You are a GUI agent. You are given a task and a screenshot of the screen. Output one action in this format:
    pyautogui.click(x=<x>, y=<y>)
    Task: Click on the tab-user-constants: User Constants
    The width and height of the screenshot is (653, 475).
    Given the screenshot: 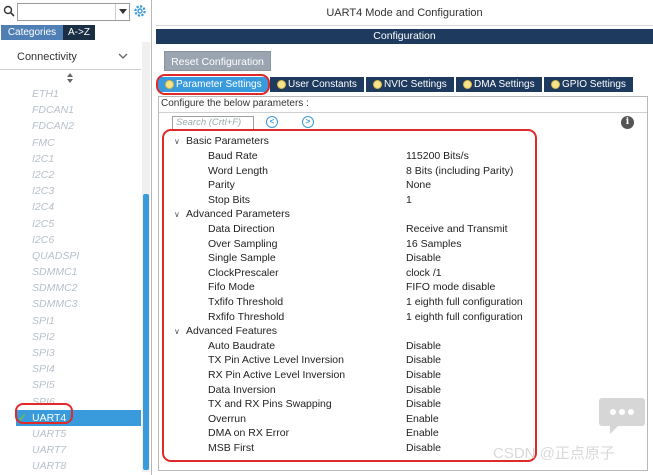 What is the action you would take?
    pyautogui.click(x=317, y=84)
    